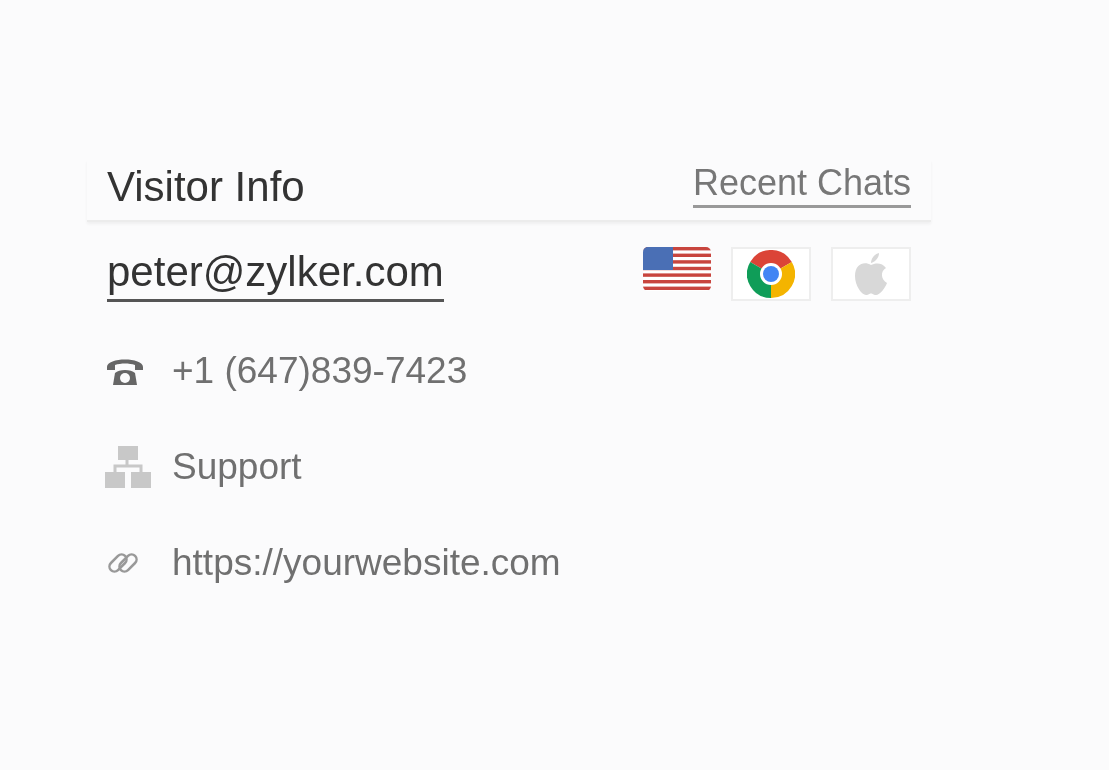  Describe the element at coordinates (128, 466) in the screenshot. I see `org-chart-icon` at that location.